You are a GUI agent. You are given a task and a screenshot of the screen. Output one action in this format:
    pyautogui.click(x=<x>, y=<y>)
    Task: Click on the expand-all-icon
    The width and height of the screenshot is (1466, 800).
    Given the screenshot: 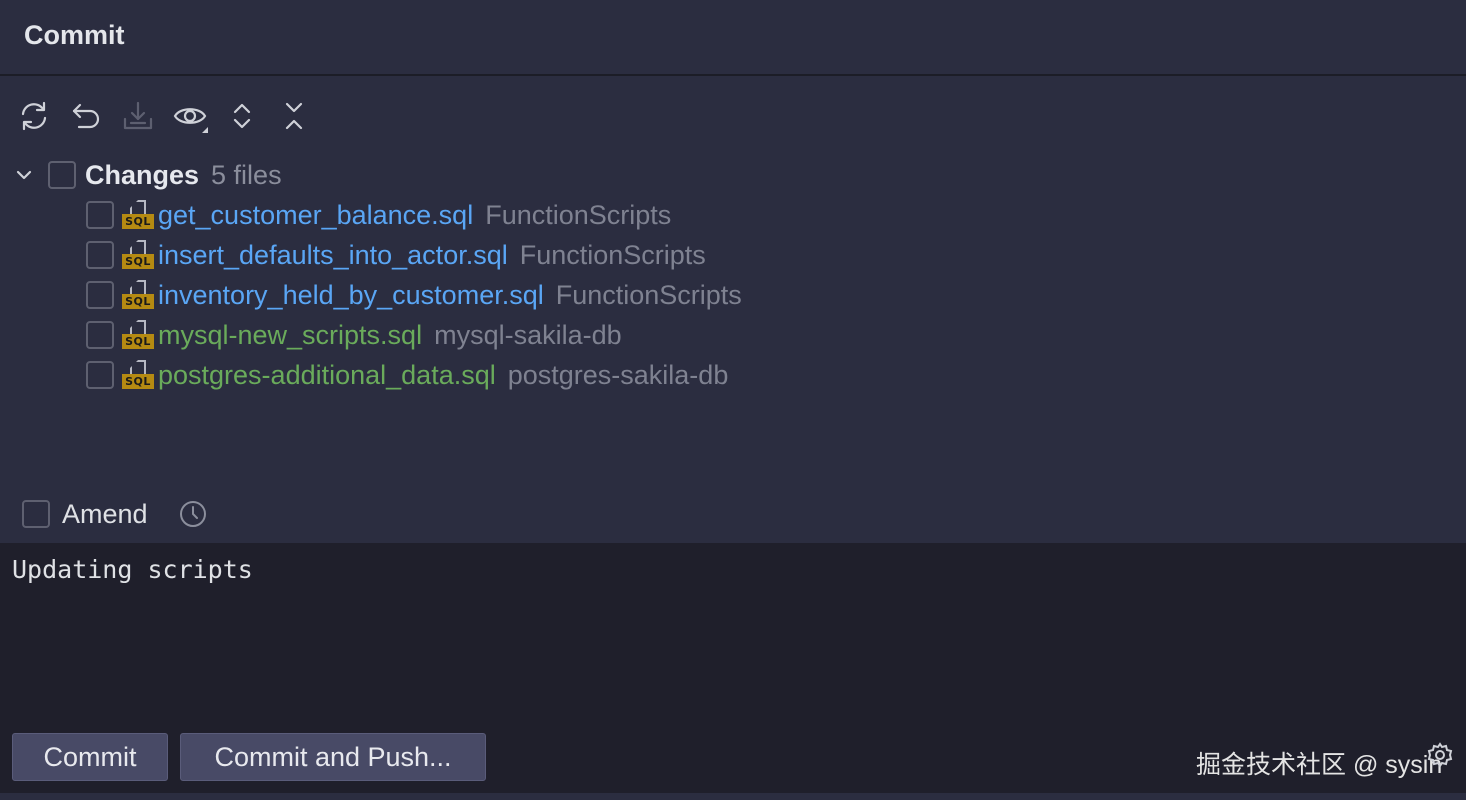 What is the action you would take?
    pyautogui.click(x=242, y=116)
    